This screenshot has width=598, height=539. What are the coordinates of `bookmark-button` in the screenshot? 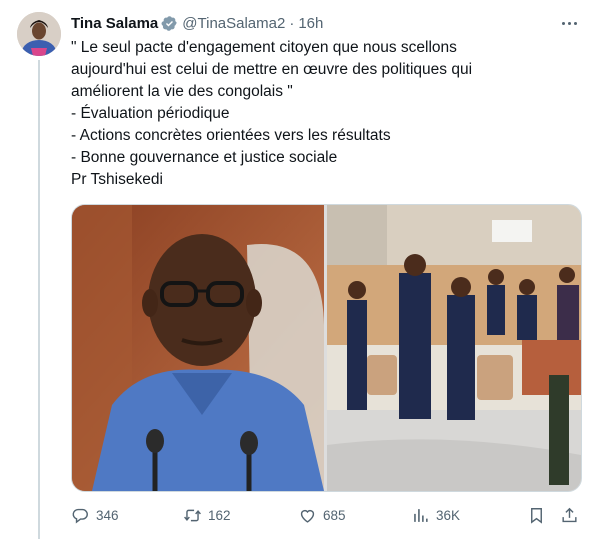 It's located at (539, 515).